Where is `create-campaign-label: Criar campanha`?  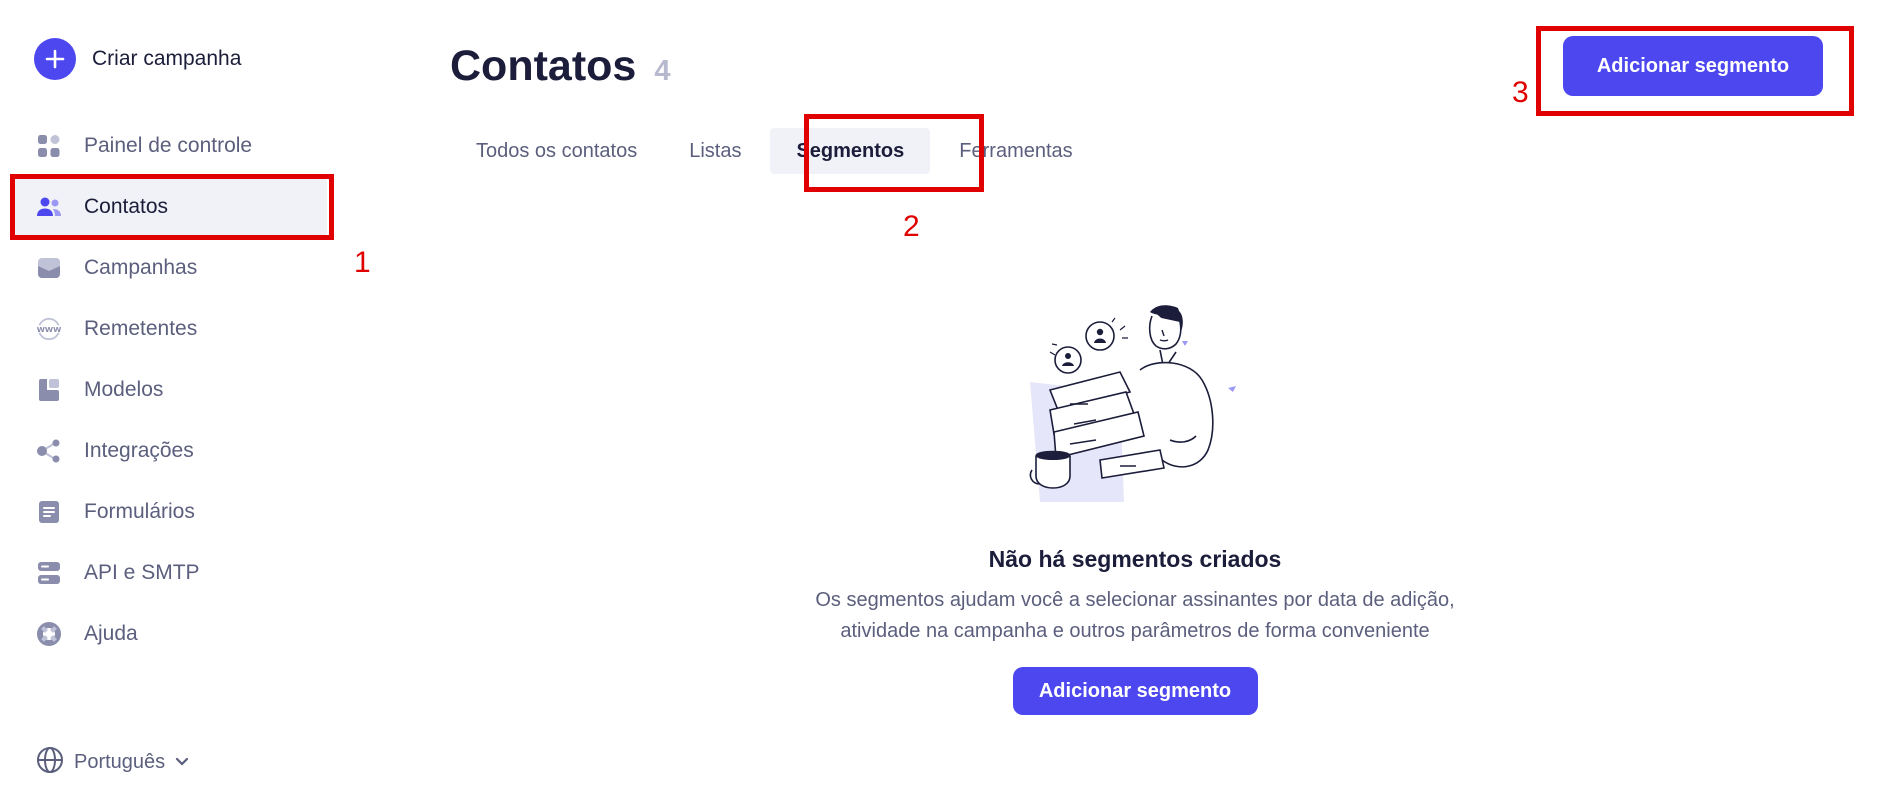
create-campaign-label: Criar campanha is located at coordinates (167, 58).